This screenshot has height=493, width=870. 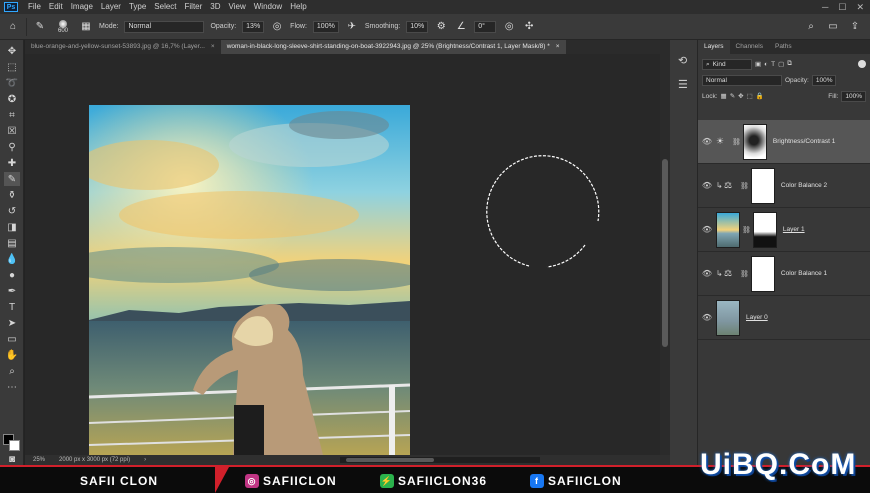 What do you see at coordinates (237, 7) in the screenshot?
I see `menu-view: View` at bounding box center [237, 7].